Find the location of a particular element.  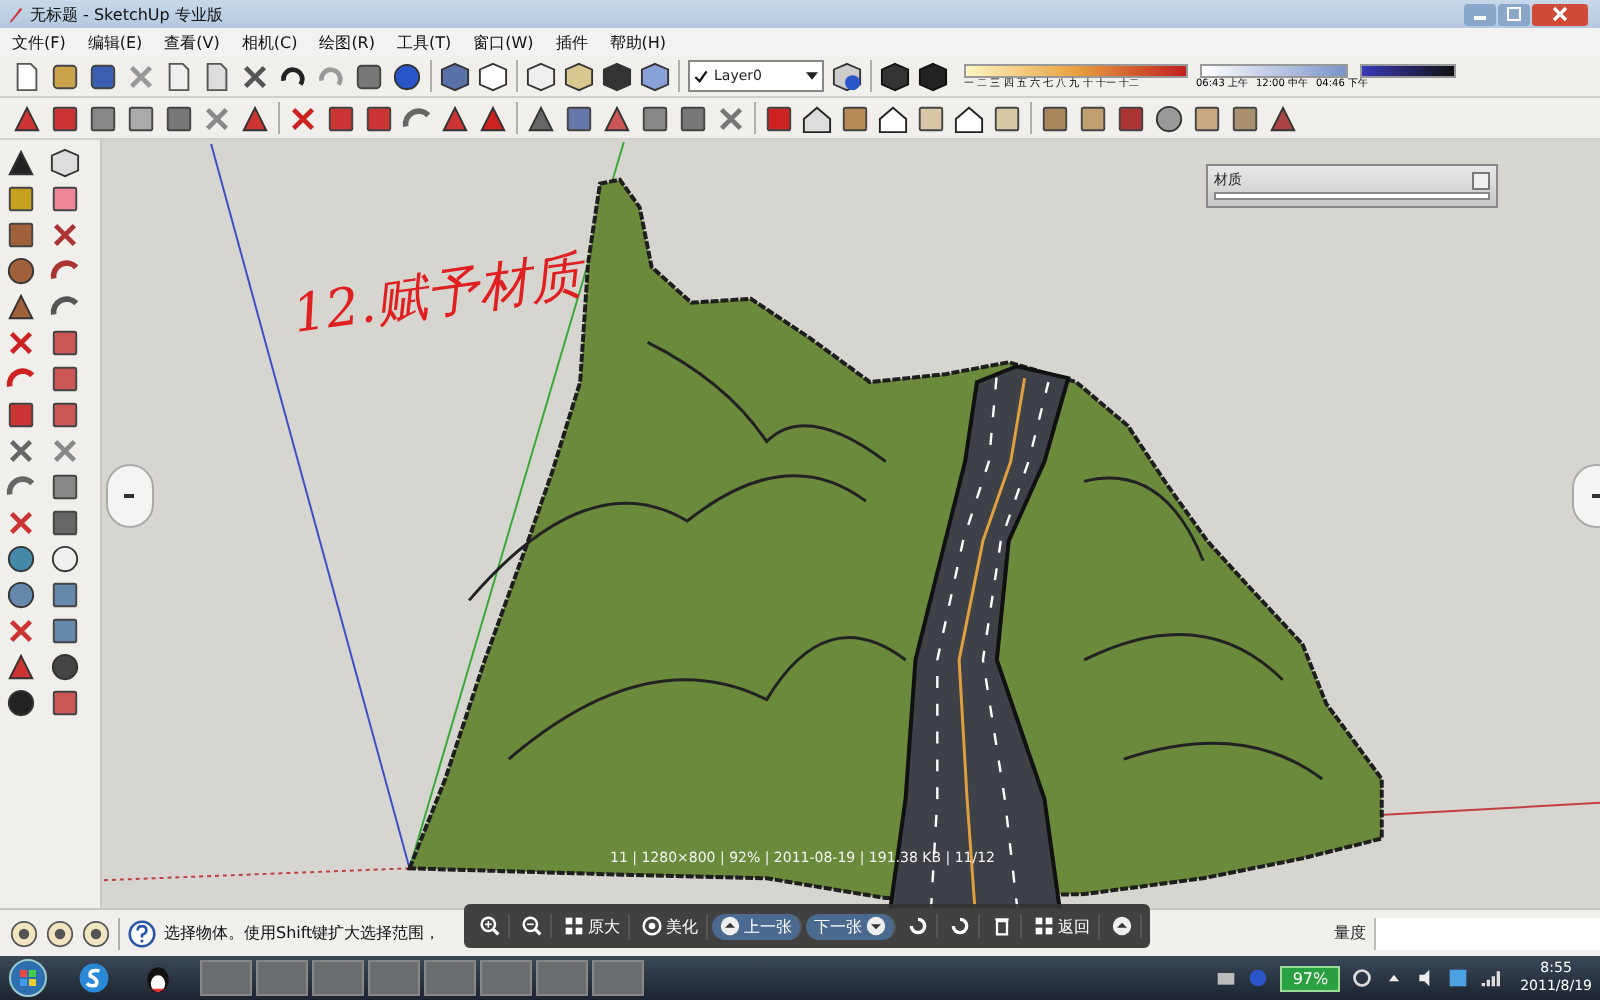

viewer-button: 下一张 is located at coordinates (851, 926).